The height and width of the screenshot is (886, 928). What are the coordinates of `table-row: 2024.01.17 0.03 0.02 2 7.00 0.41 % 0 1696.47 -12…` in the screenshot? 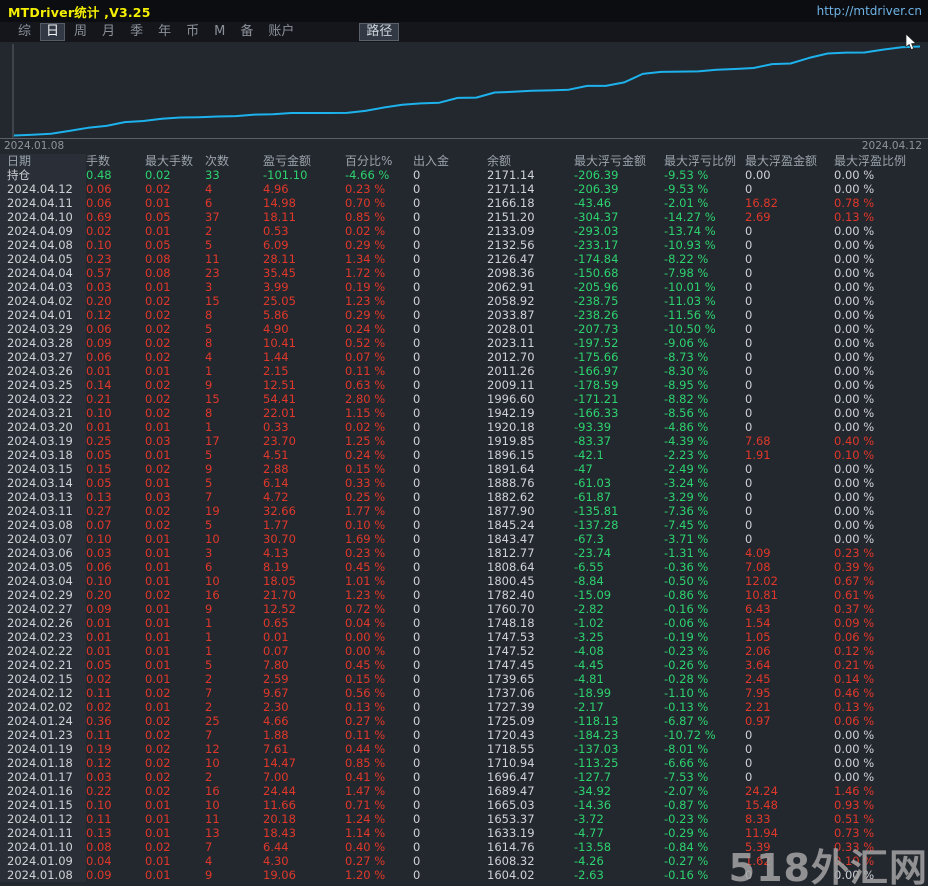 It's located at (464, 777).